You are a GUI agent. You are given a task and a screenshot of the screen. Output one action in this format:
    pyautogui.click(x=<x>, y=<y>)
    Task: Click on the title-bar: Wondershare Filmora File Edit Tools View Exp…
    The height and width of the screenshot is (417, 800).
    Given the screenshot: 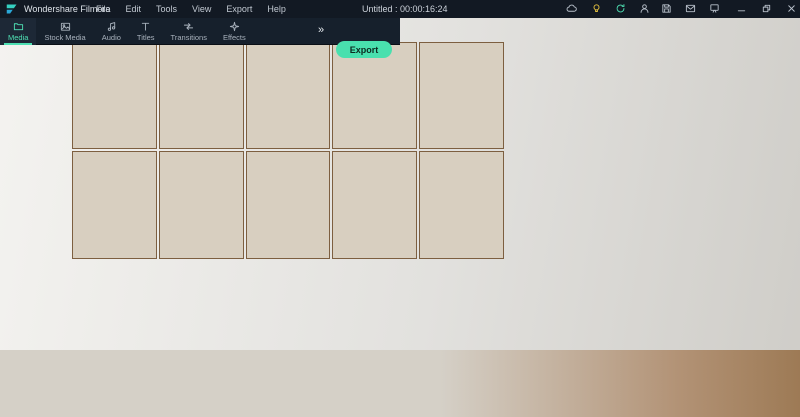 What is the action you would take?
    pyautogui.click(x=400, y=9)
    